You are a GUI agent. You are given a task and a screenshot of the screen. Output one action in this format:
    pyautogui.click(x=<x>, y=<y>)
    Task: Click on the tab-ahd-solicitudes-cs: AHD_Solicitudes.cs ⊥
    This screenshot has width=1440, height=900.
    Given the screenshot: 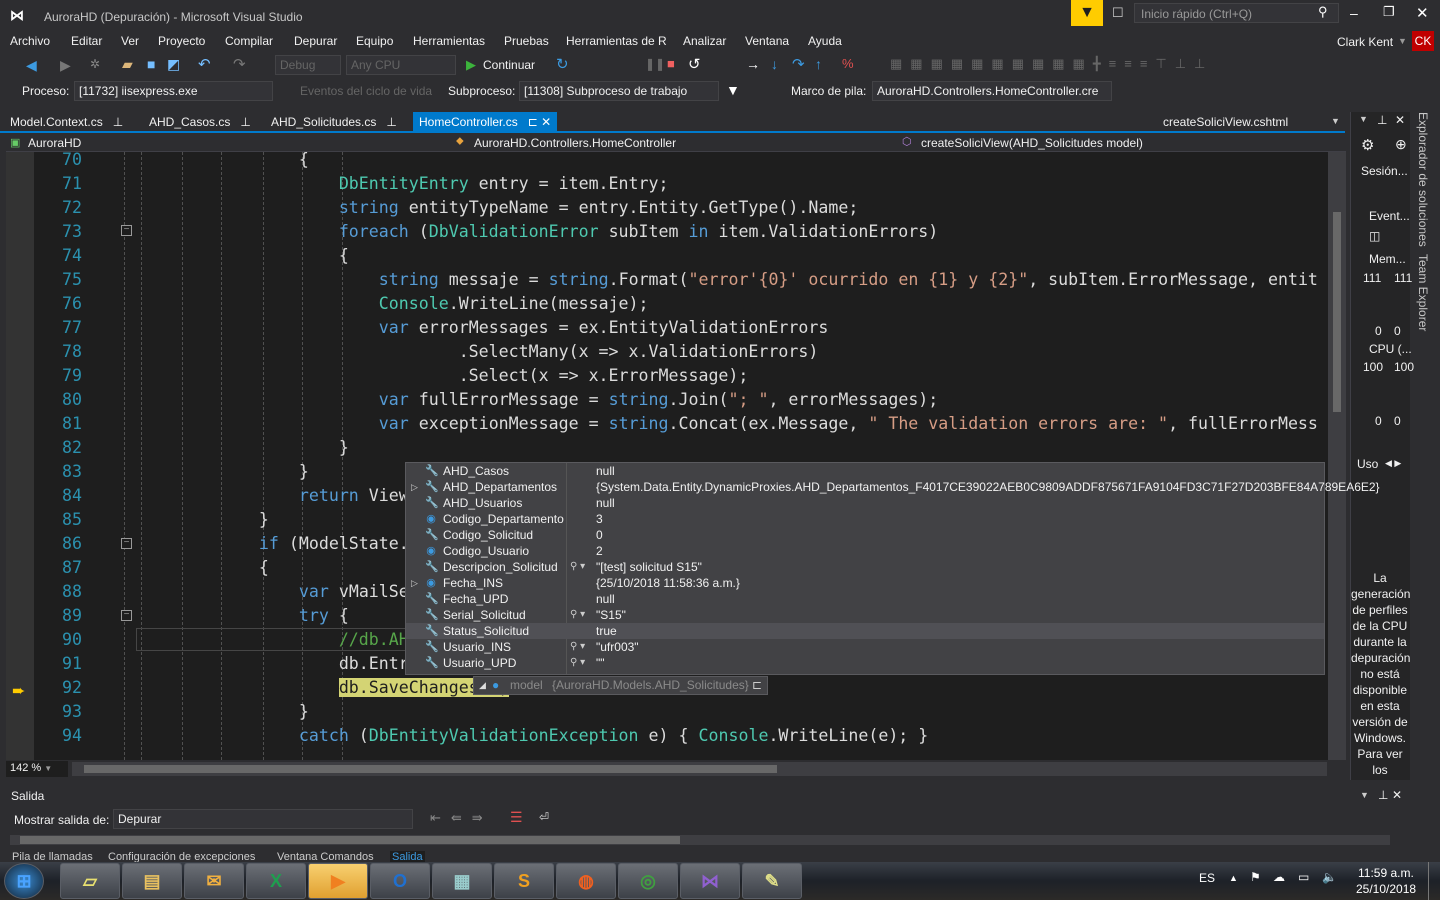 What is the action you would take?
    pyautogui.click(x=334, y=122)
    